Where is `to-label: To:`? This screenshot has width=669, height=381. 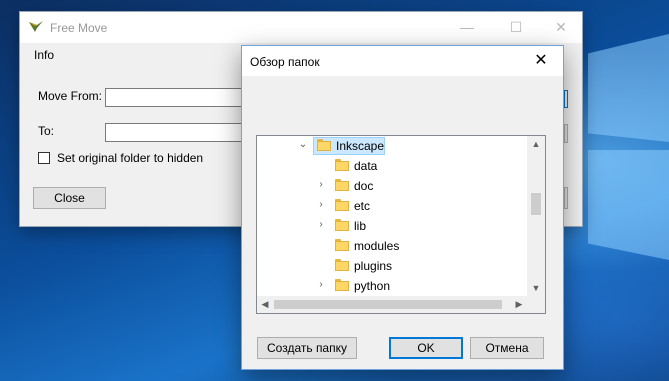 to-label: To: is located at coordinates (46, 131).